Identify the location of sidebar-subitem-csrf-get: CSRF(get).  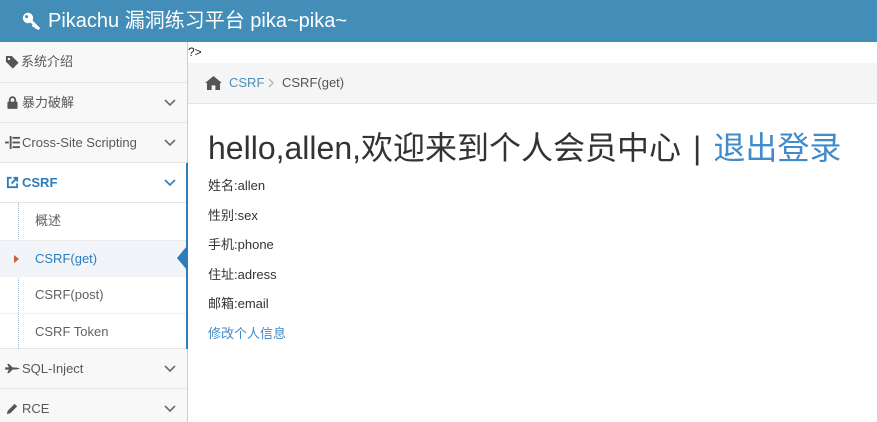
(93, 257).